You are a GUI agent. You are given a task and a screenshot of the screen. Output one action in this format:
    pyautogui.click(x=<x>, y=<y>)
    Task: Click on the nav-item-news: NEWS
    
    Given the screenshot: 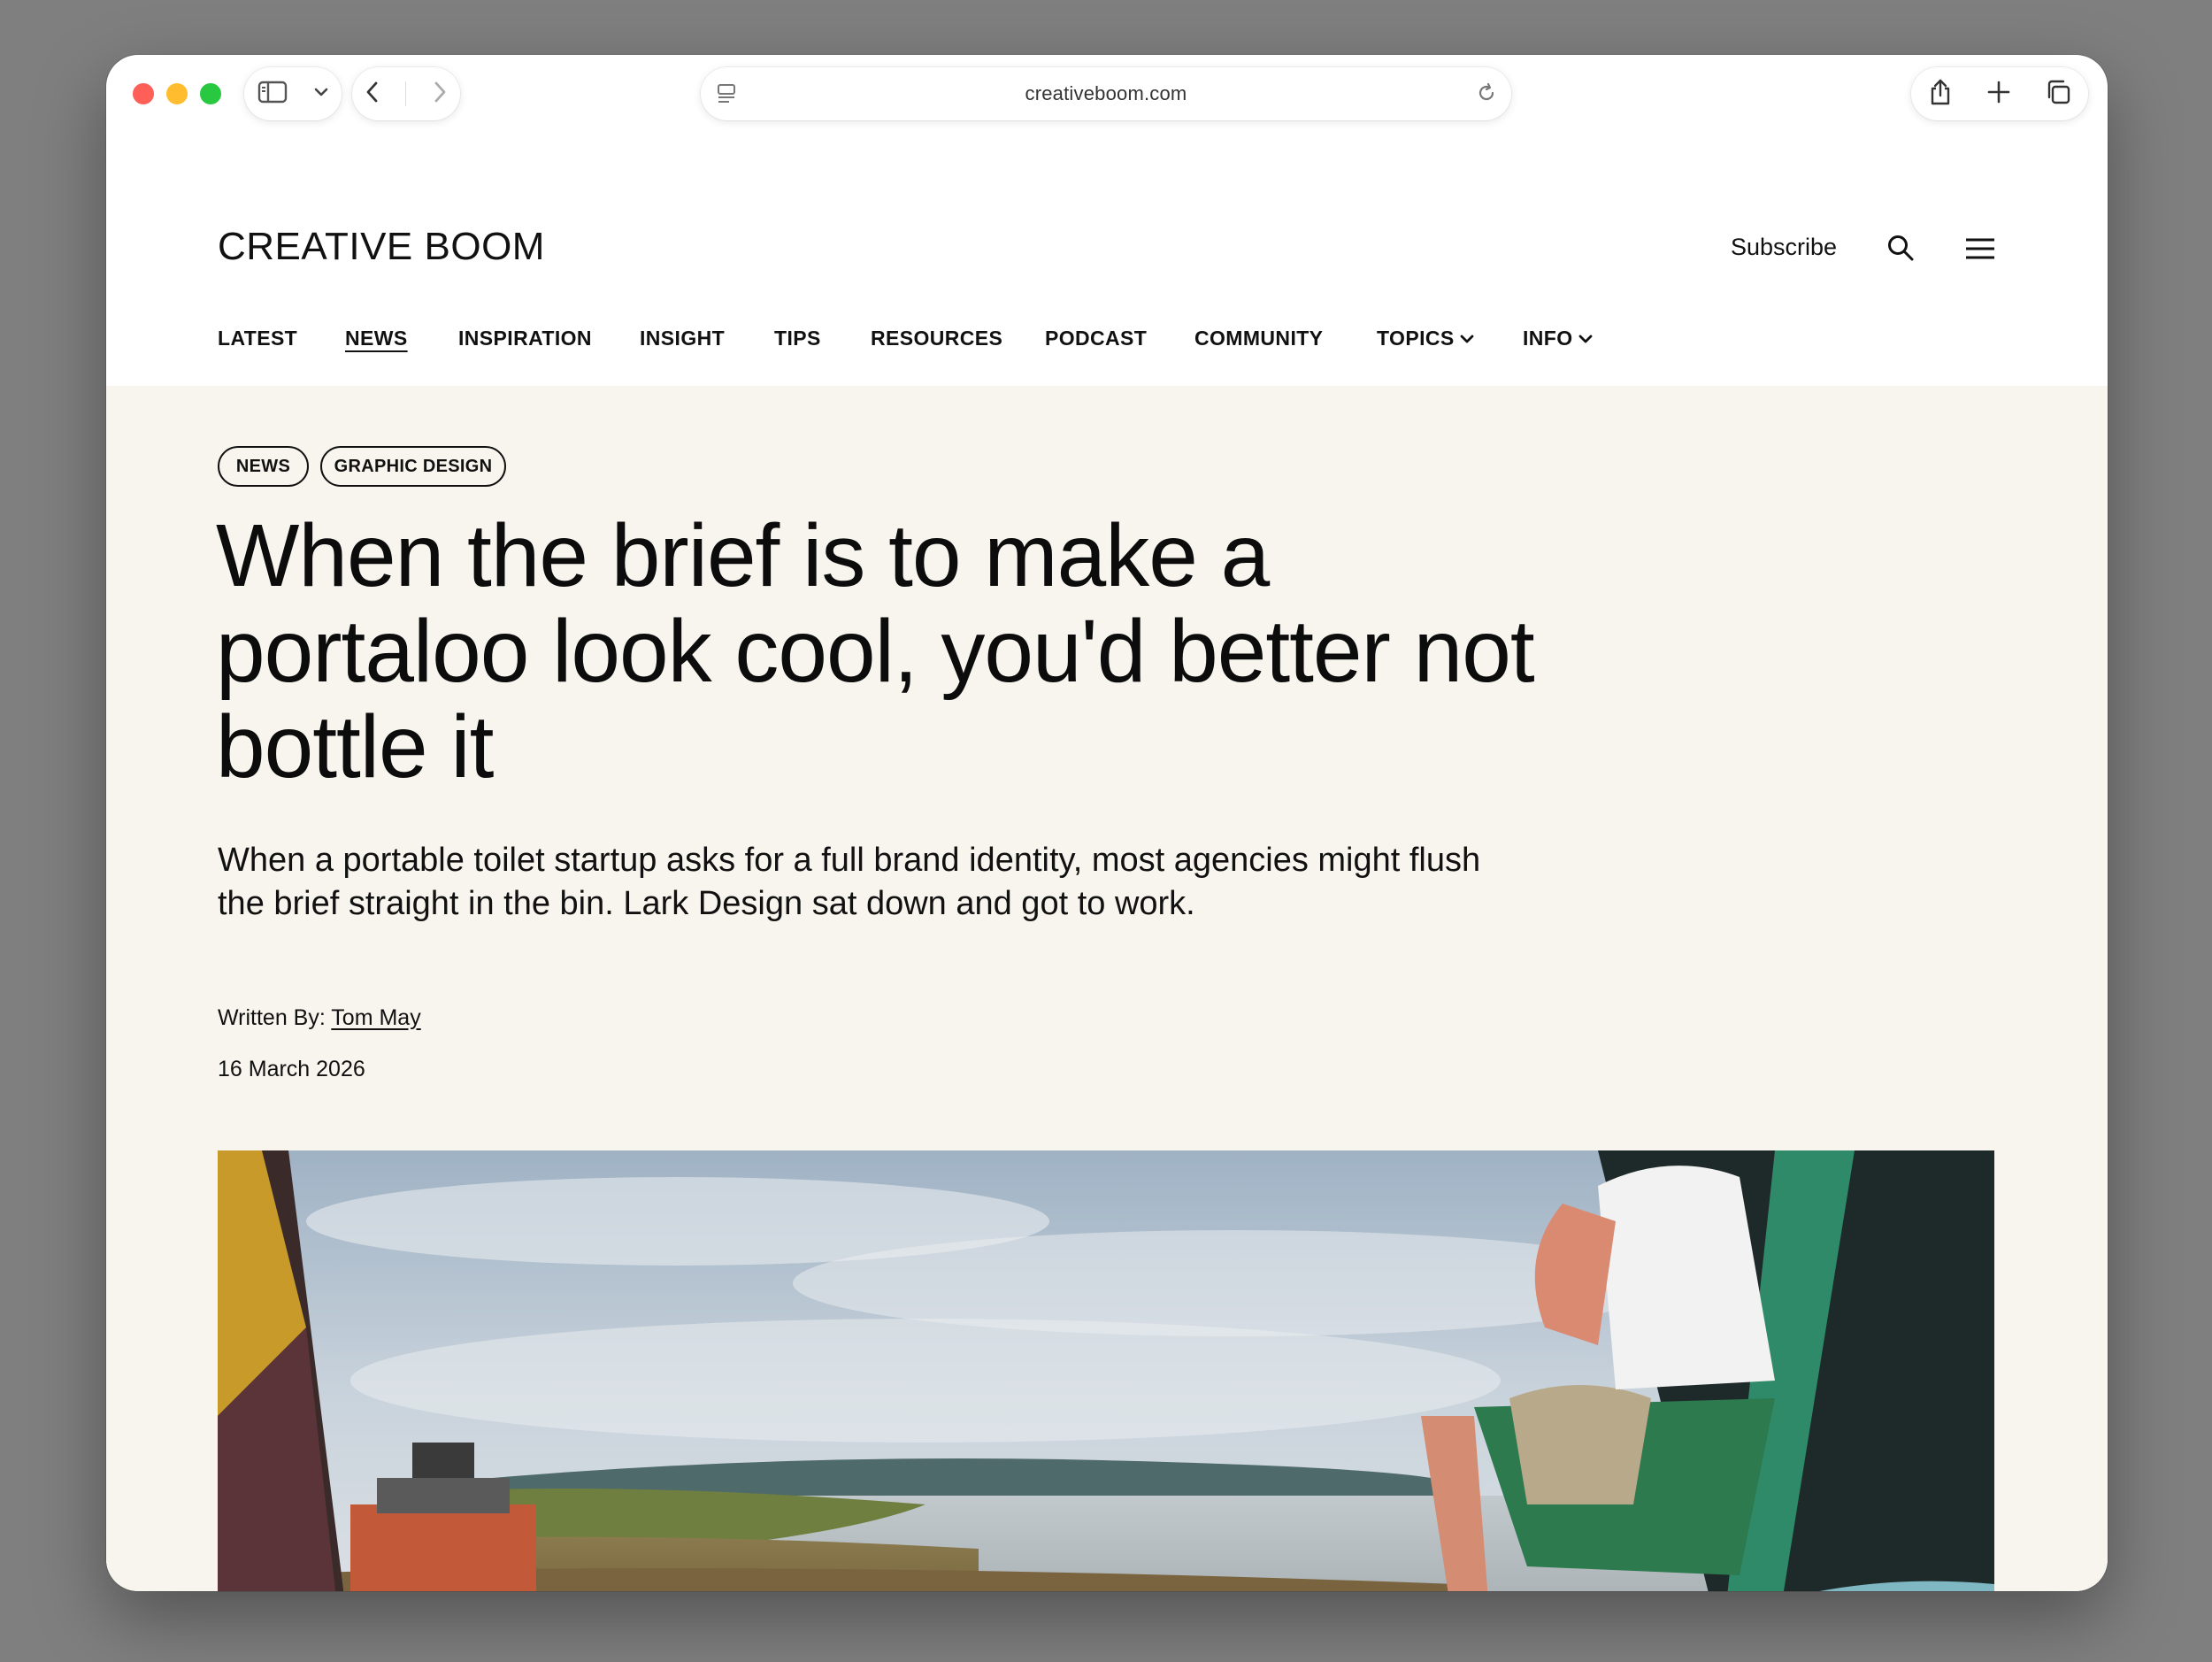 What is the action you would take?
    pyautogui.click(x=377, y=338)
    